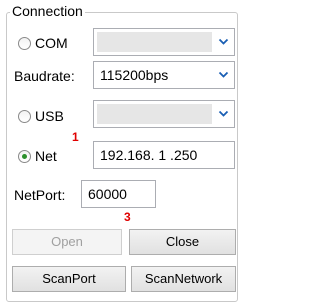 The width and height of the screenshot is (320, 305). I want to click on scan-network-button: ScanNetwork, so click(183, 279).